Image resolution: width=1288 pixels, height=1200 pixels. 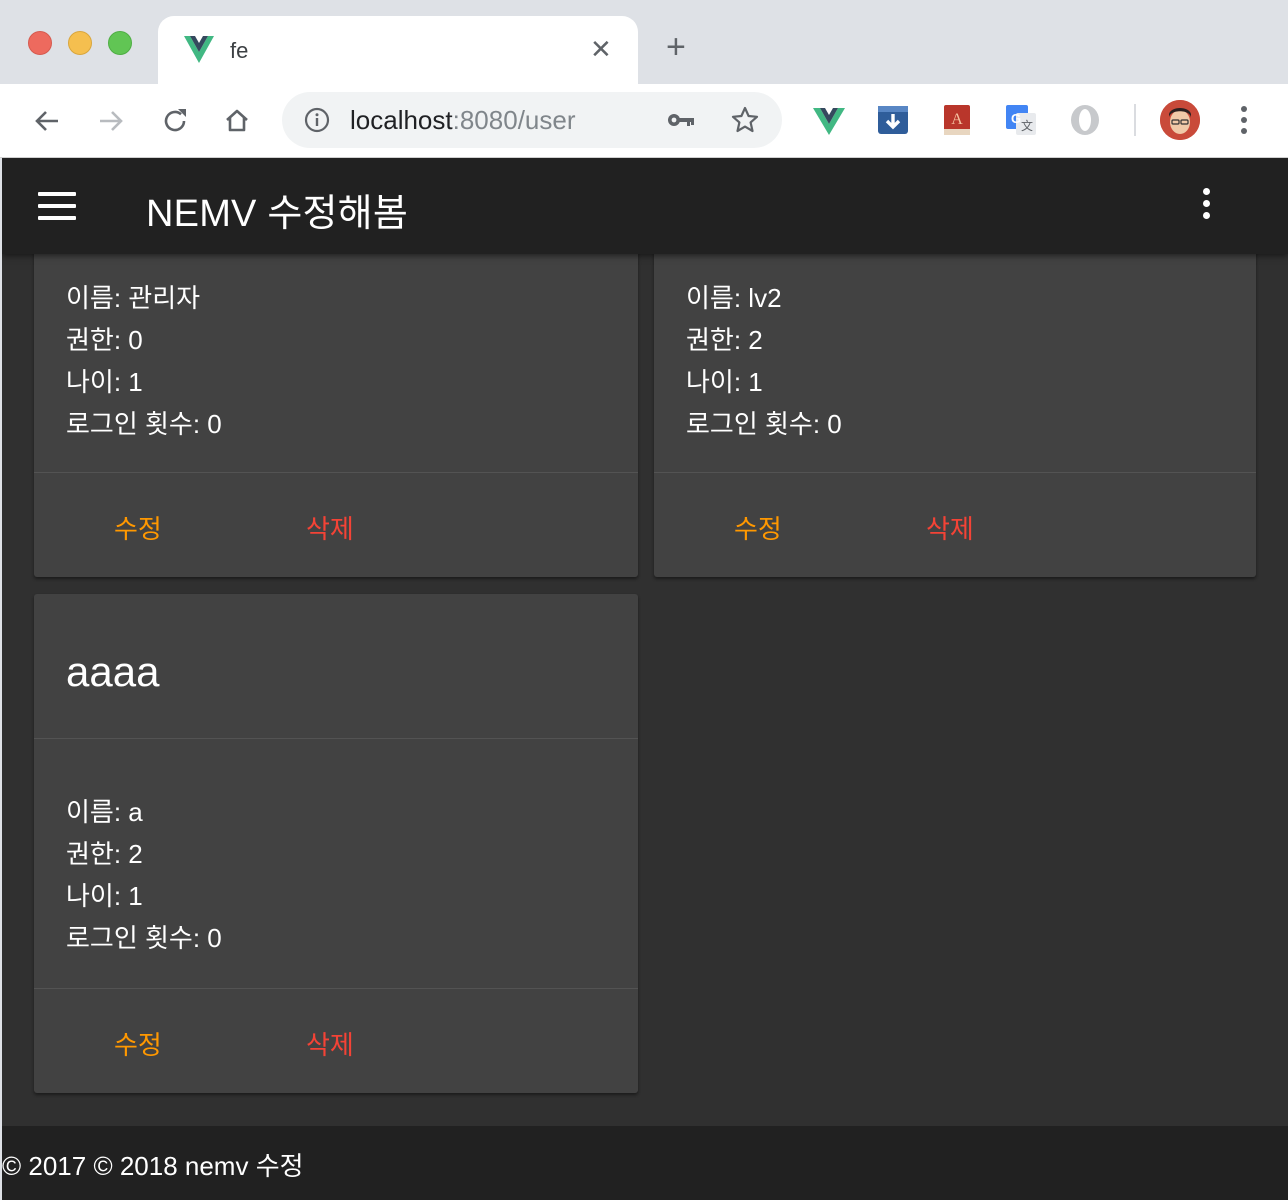 I want to click on browser-tabstrip: fe ✕ +, so click(x=644, y=43).